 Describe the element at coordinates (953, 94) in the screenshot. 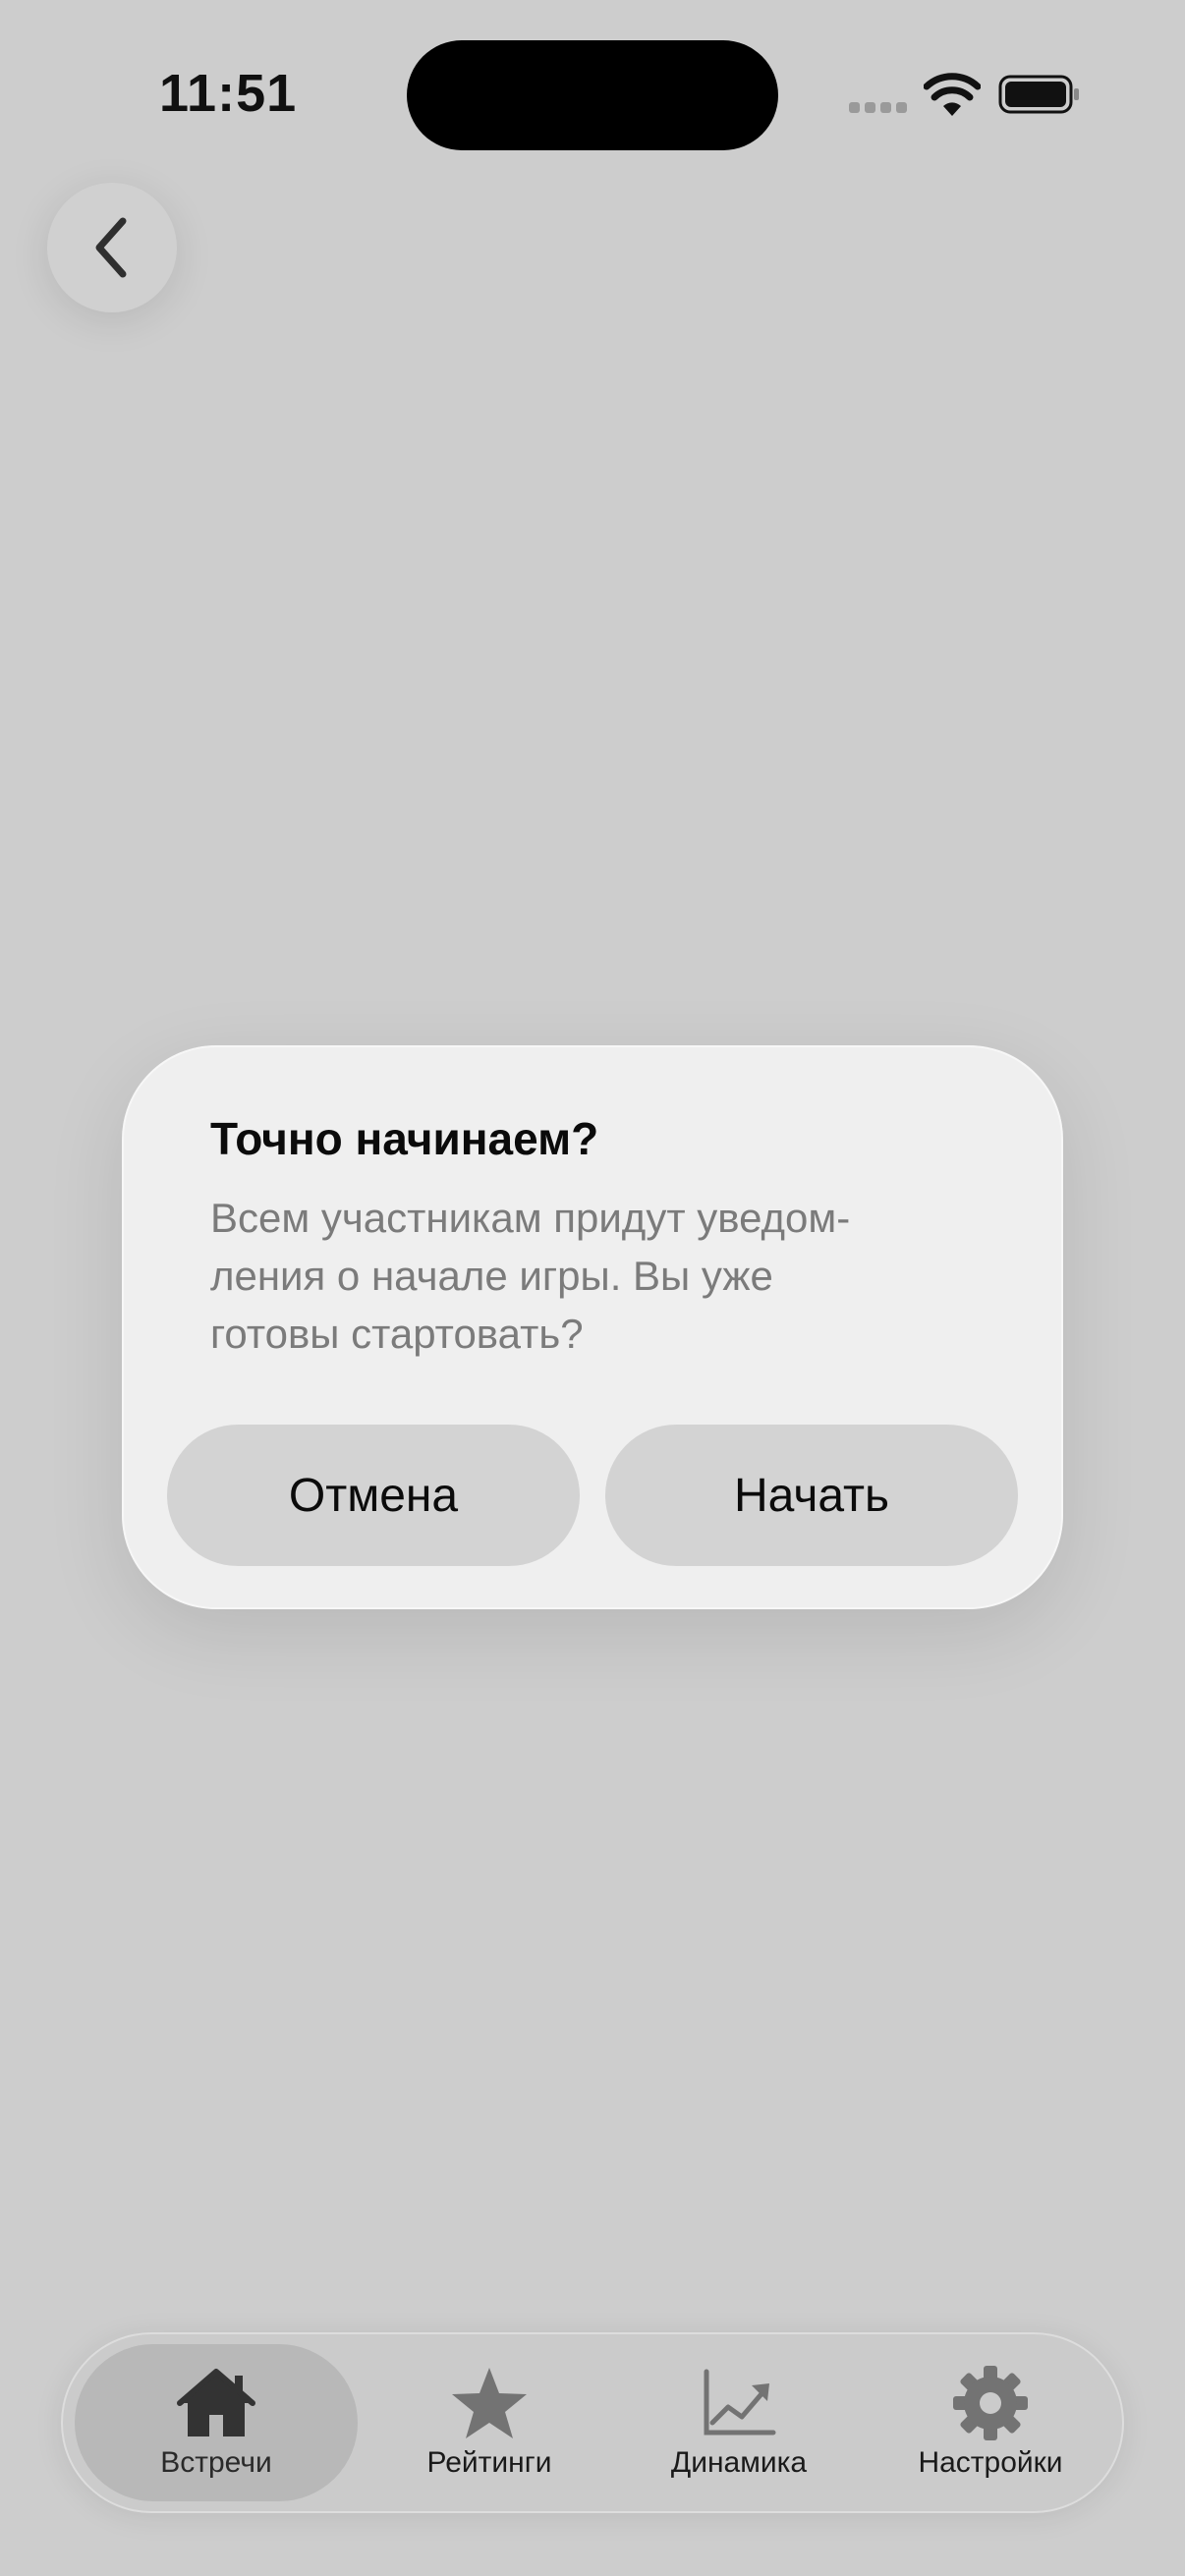

I see `wifi-icon` at that location.